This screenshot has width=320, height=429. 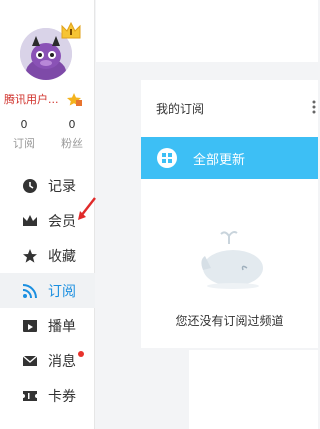 What do you see at coordinates (66, 360) in the screenshot?
I see `sidebar-item-label: 消息` at bounding box center [66, 360].